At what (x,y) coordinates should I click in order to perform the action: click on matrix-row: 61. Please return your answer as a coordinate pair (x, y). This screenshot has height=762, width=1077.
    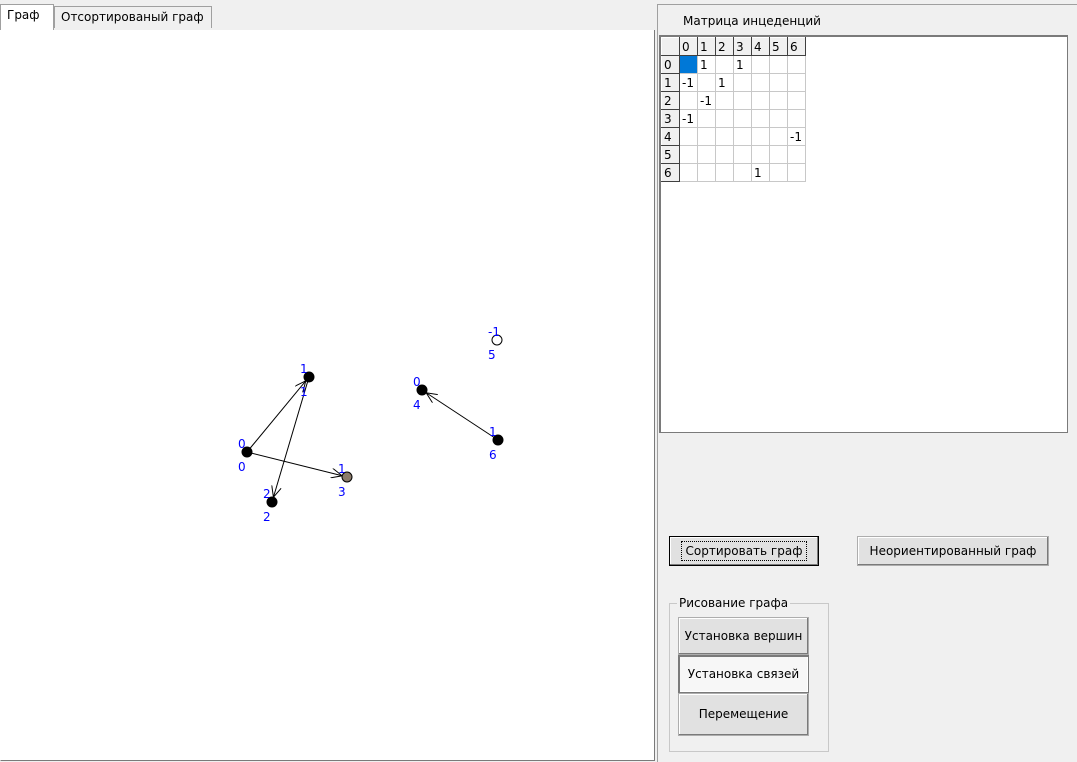
    Looking at the image, I should click on (733, 172).